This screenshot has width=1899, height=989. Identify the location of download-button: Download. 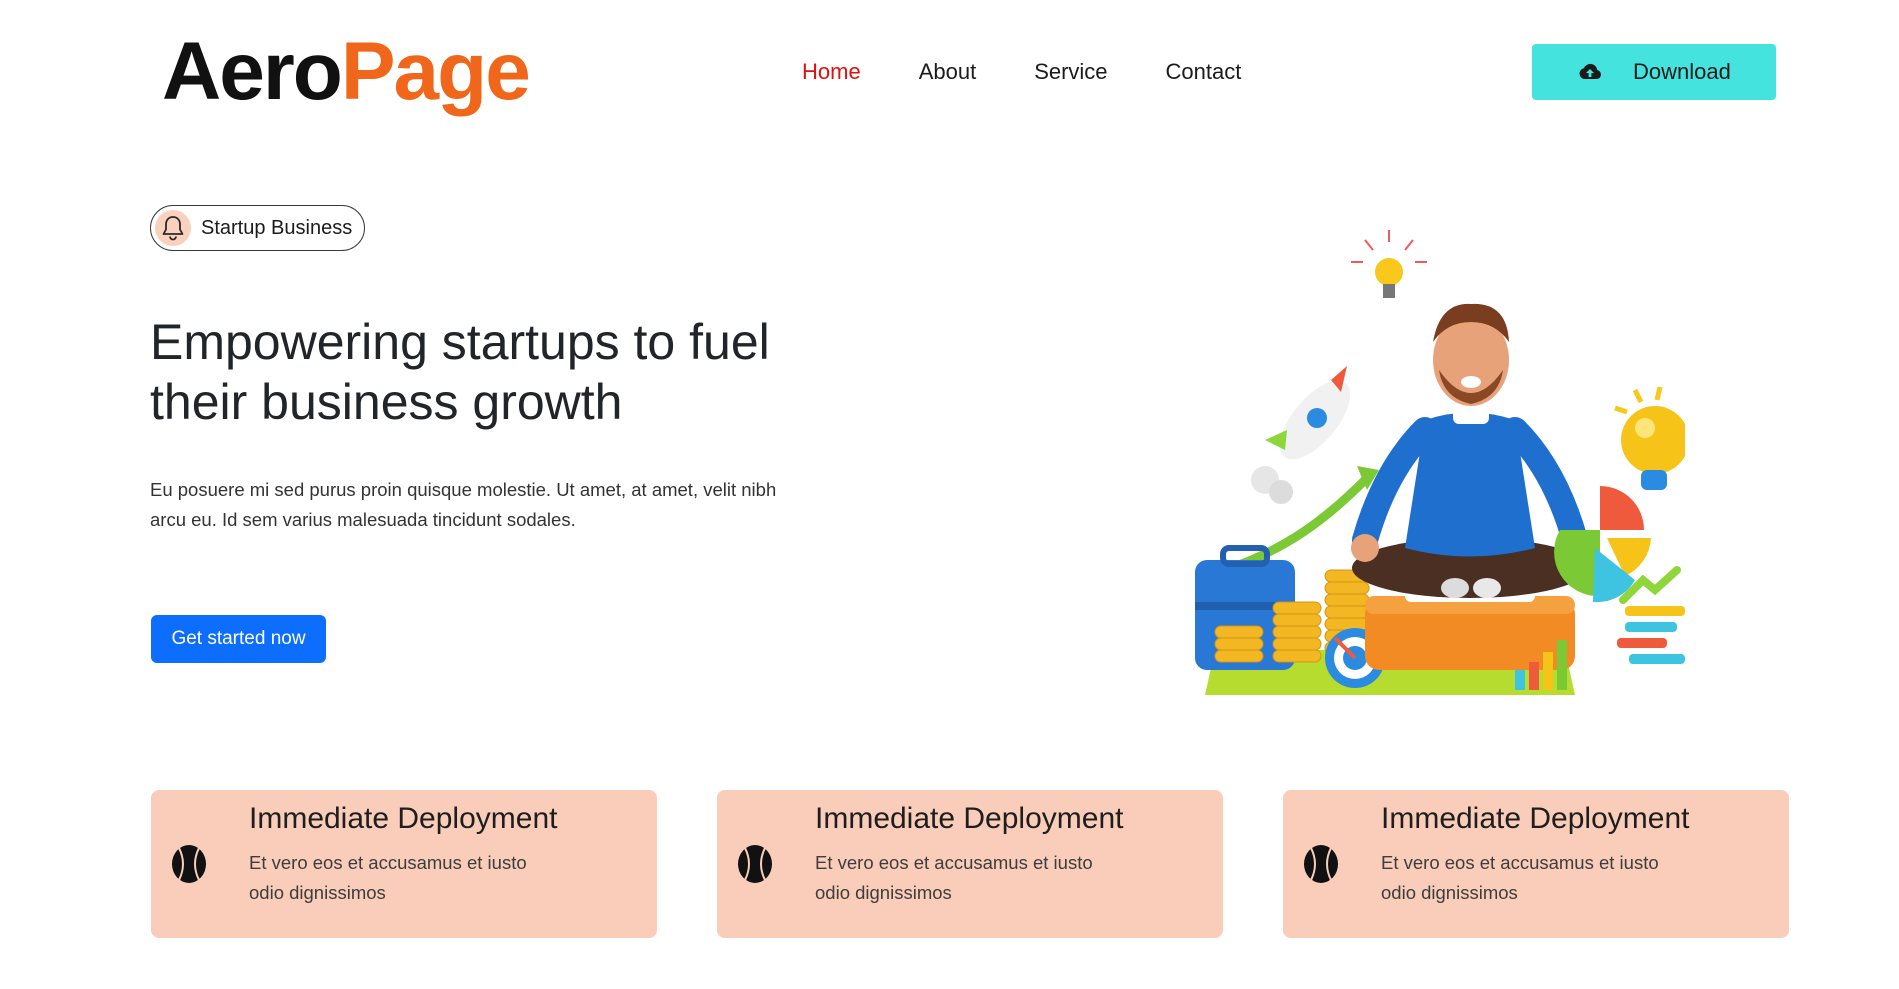
(1654, 72).